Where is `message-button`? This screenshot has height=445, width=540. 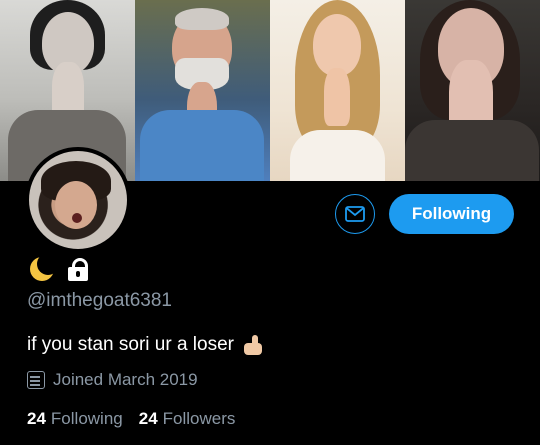 message-button is located at coordinates (355, 214).